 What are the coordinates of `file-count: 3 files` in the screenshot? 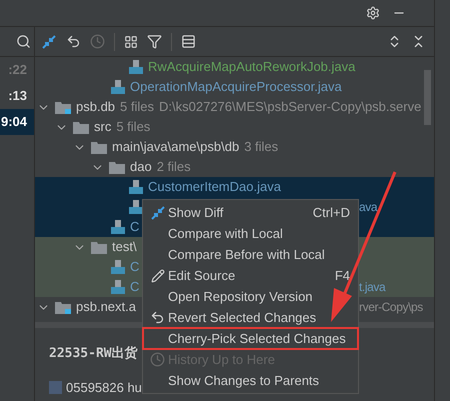 It's located at (261, 147).